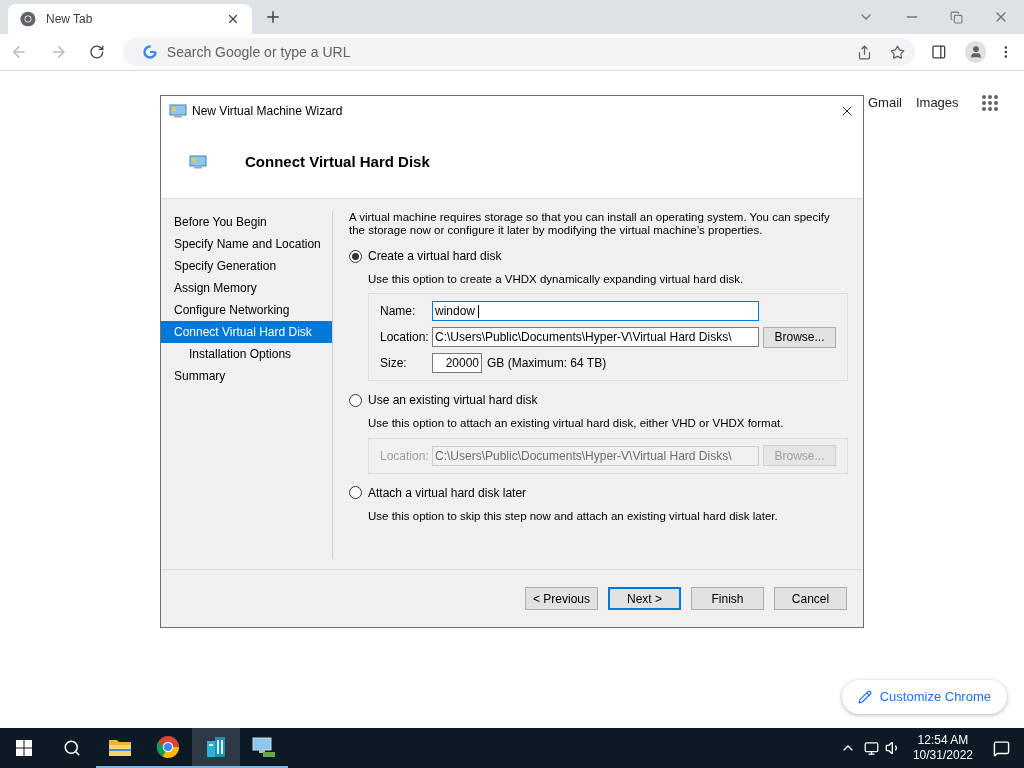 The height and width of the screenshot is (768, 1024). I want to click on profile-avatar, so click(975, 52).